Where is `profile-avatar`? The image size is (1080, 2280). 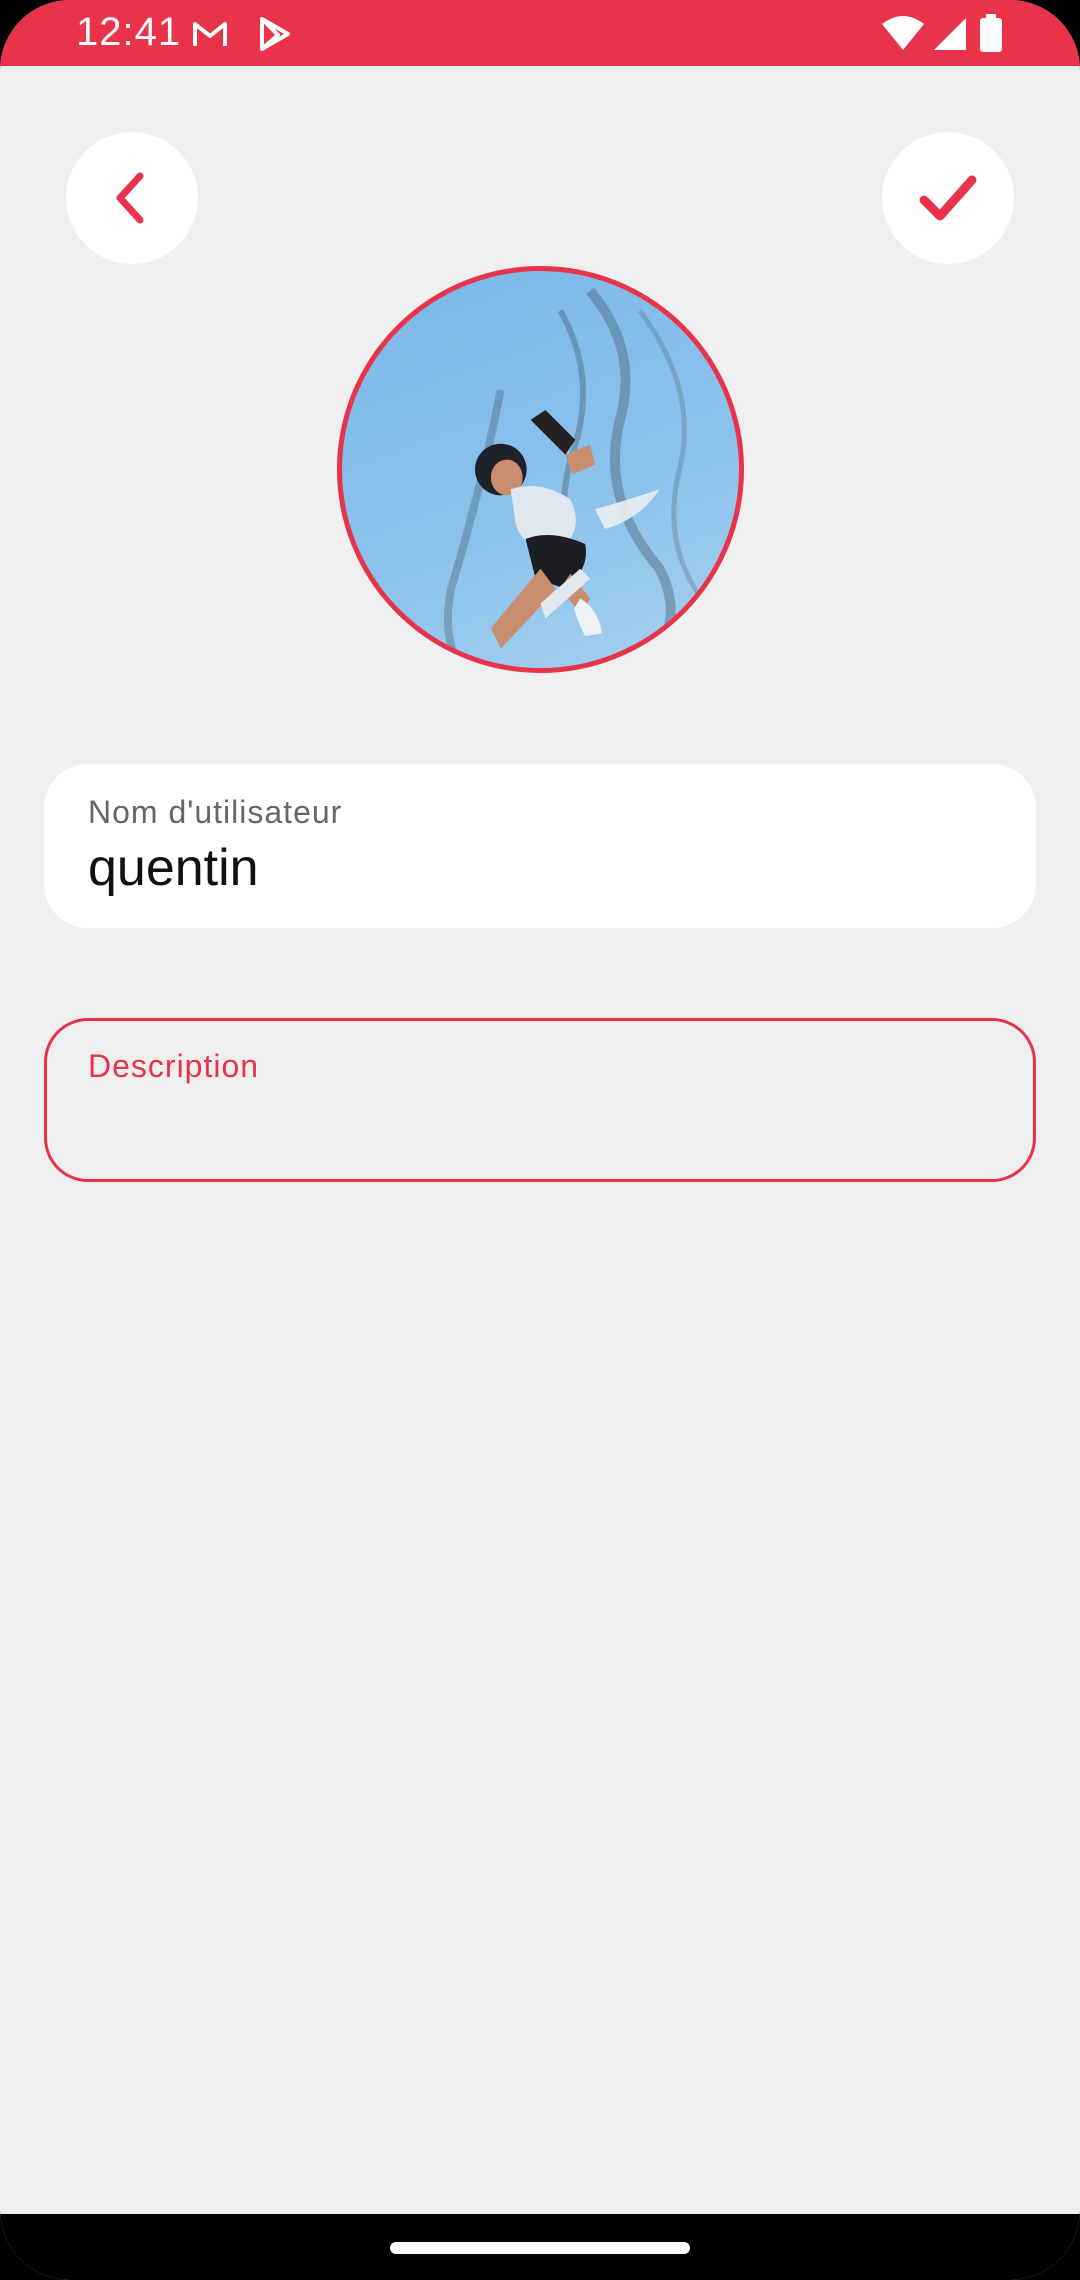 profile-avatar is located at coordinates (540, 469).